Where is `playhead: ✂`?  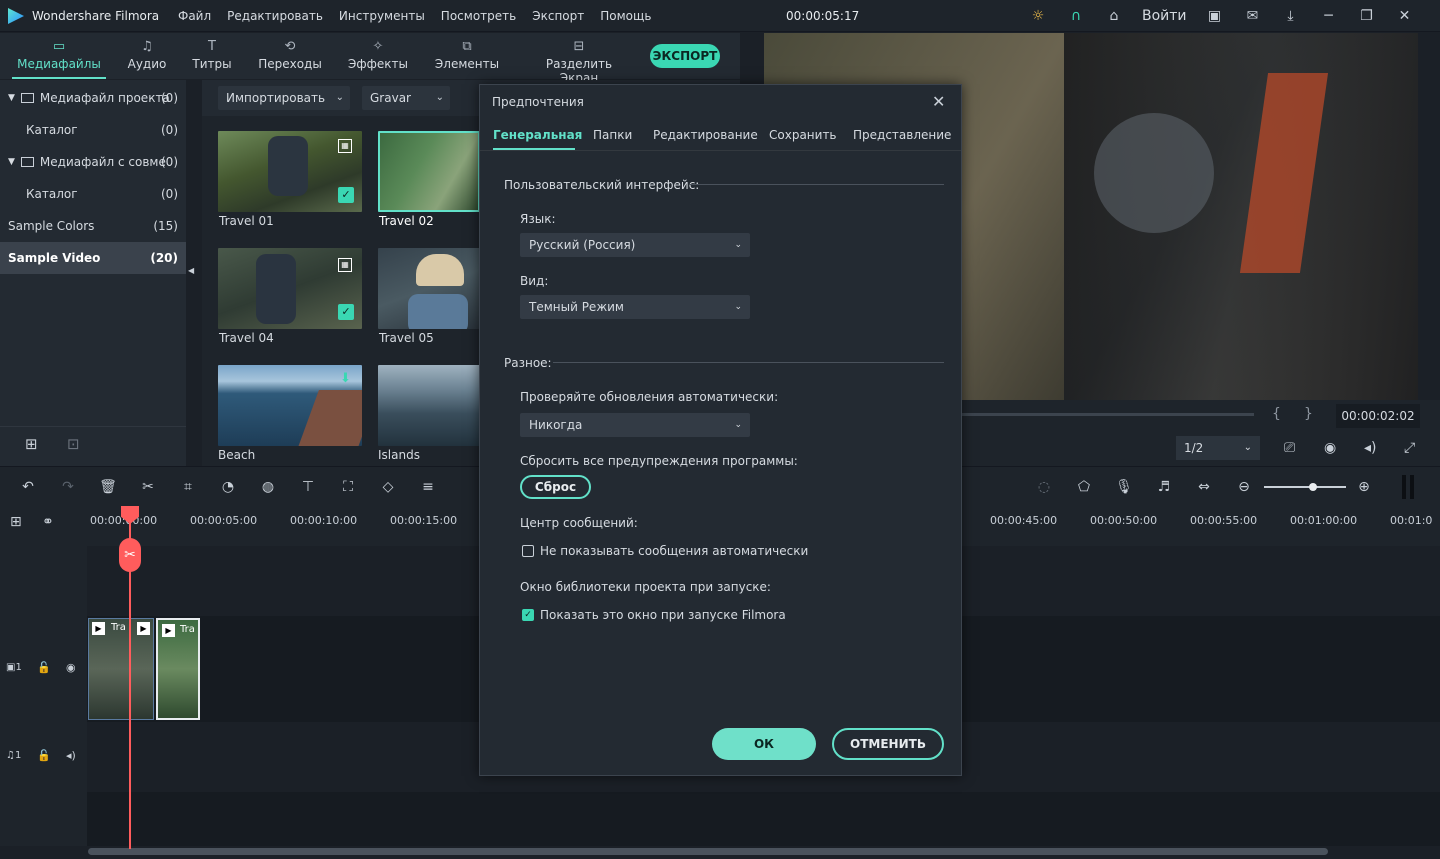 playhead: ✂ is located at coordinates (130, 677).